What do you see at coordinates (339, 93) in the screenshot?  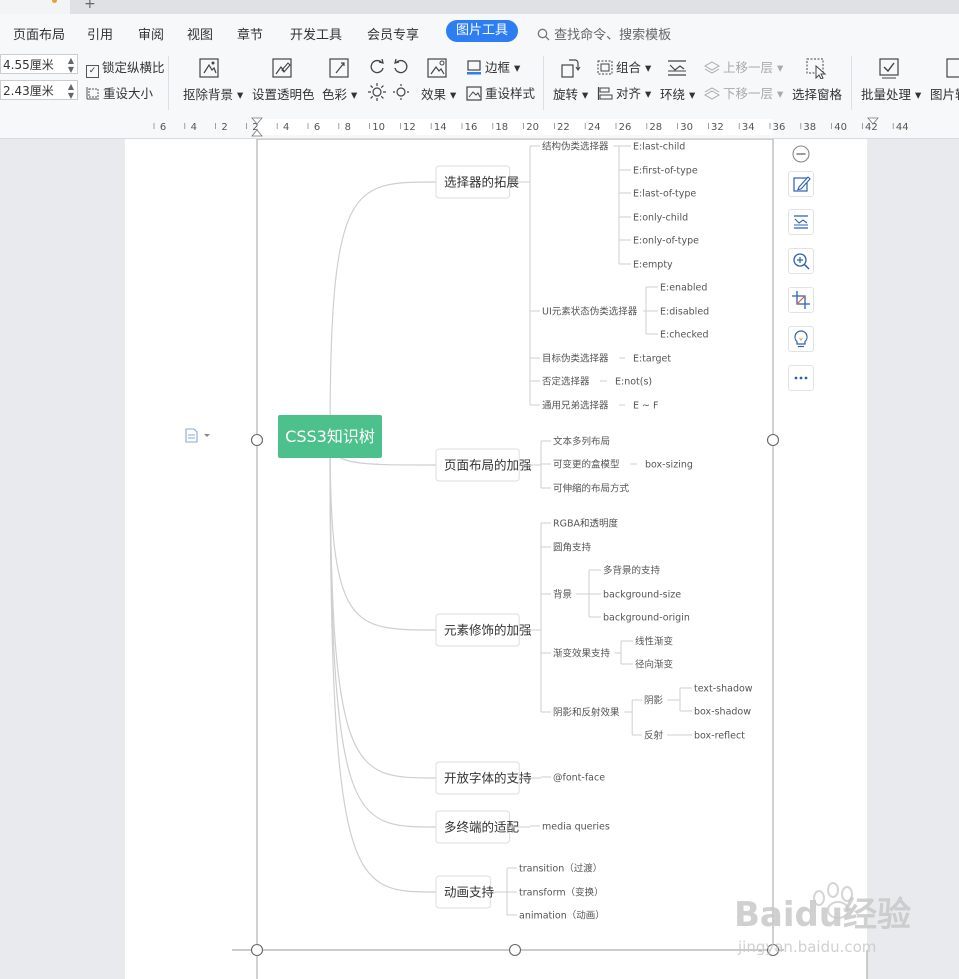 I see `color-button: 色彩 ▾` at bounding box center [339, 93].